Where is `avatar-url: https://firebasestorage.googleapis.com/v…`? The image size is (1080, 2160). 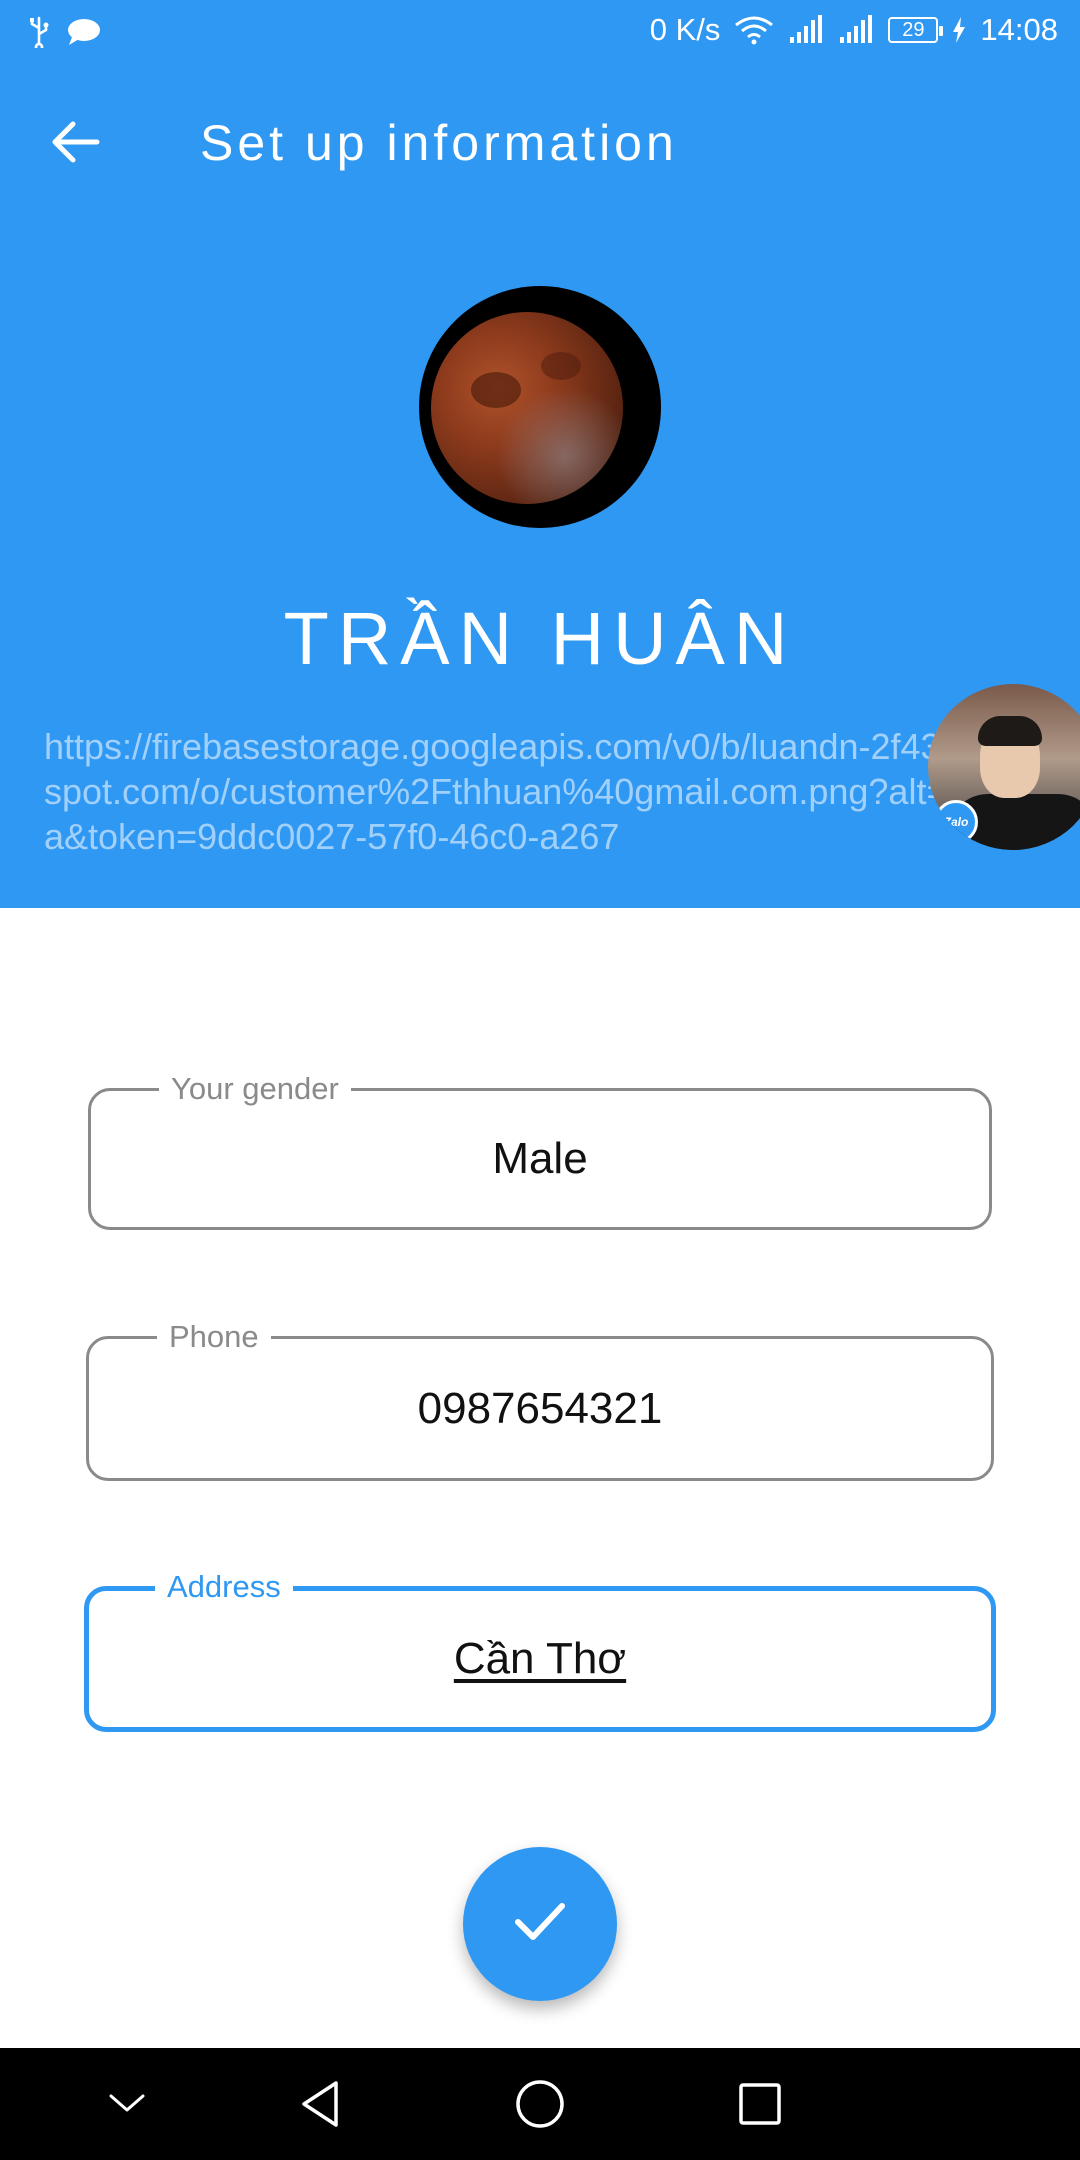 avatar-url: https://firebasestorage.googleapis.com/v… is located at coordinates (537, 791).